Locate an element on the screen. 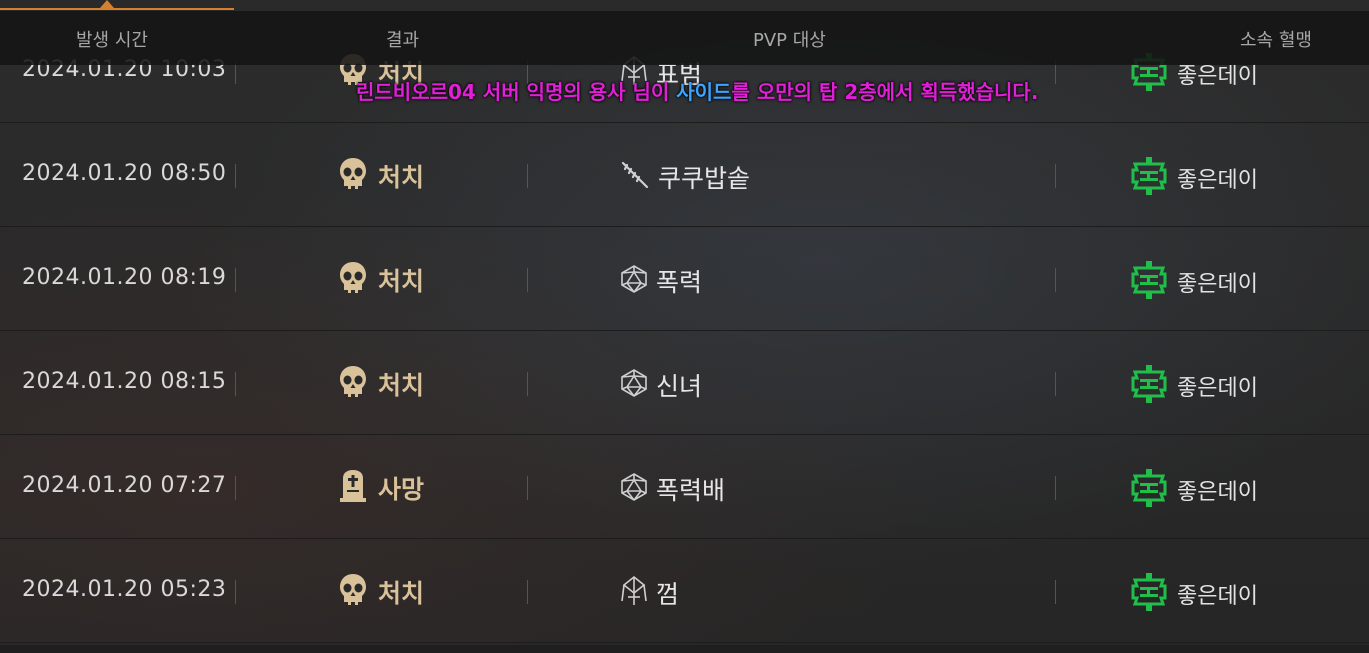  rune-icon is located at coordinates (638, 593).